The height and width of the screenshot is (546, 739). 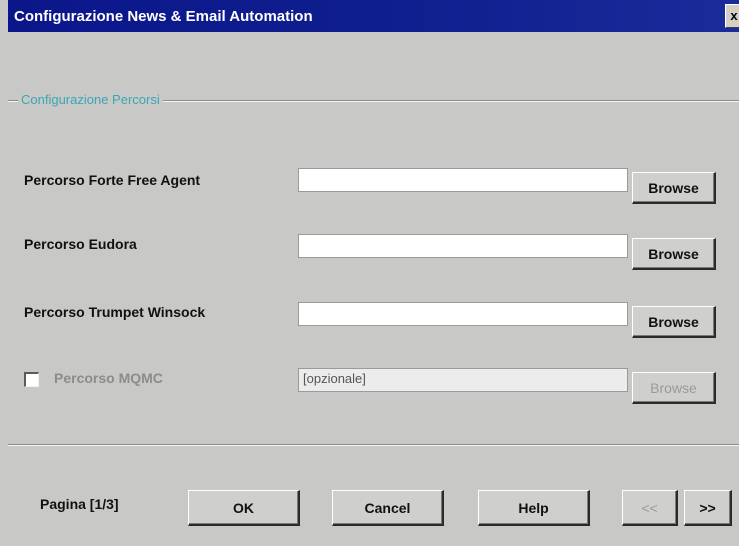 What do you see at coordinates (708, 508) in the screenshot?
I see `next-page-button: >>` at bounding box center [708, 508].